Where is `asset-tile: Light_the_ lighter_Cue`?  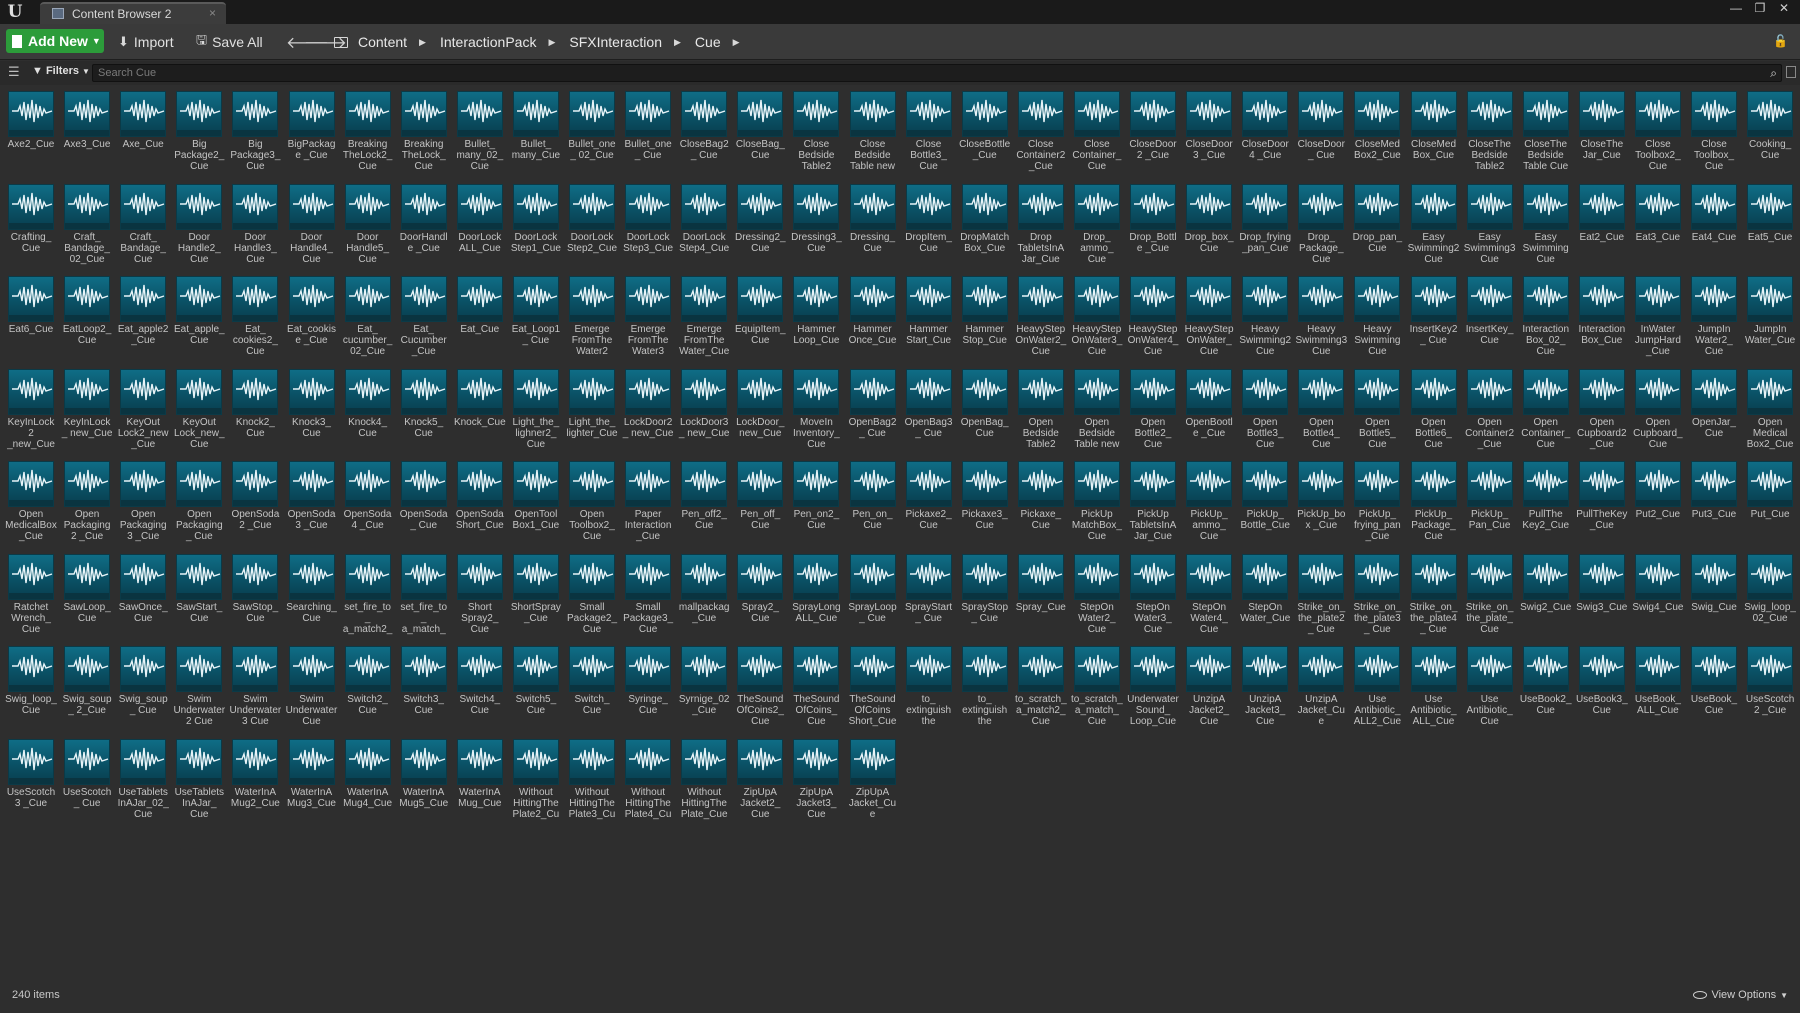
asset-tile: Light_the_ lighter_Cue is located at coordinates (592, 409).